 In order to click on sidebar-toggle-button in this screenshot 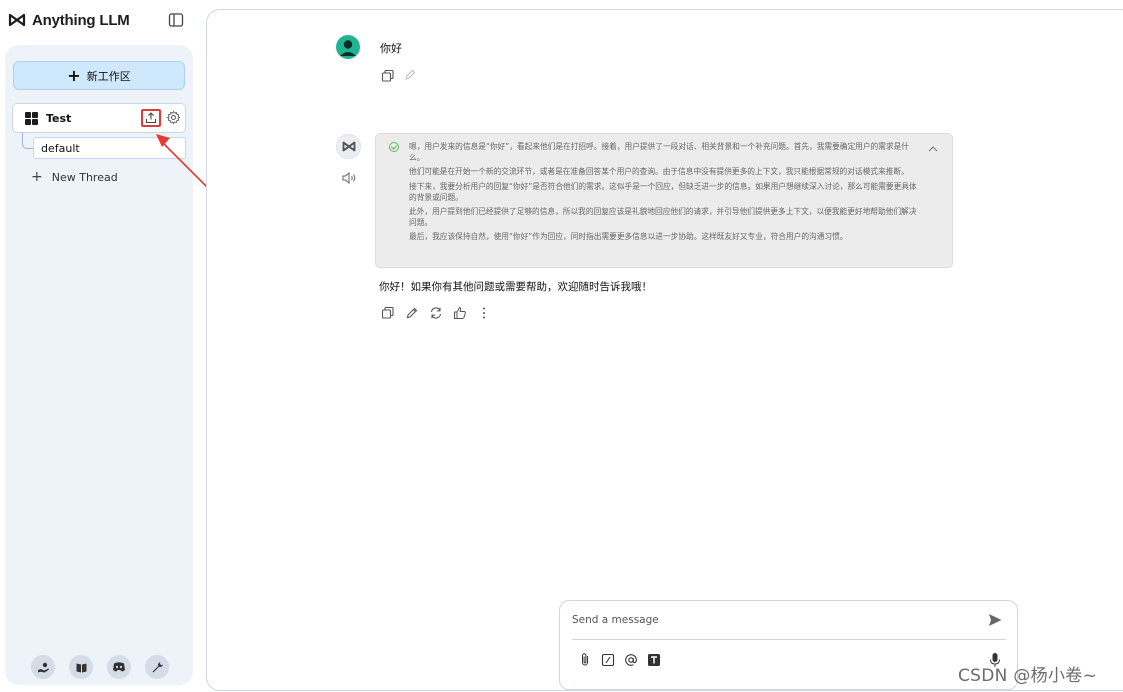, I will do `click(176, 20)`.